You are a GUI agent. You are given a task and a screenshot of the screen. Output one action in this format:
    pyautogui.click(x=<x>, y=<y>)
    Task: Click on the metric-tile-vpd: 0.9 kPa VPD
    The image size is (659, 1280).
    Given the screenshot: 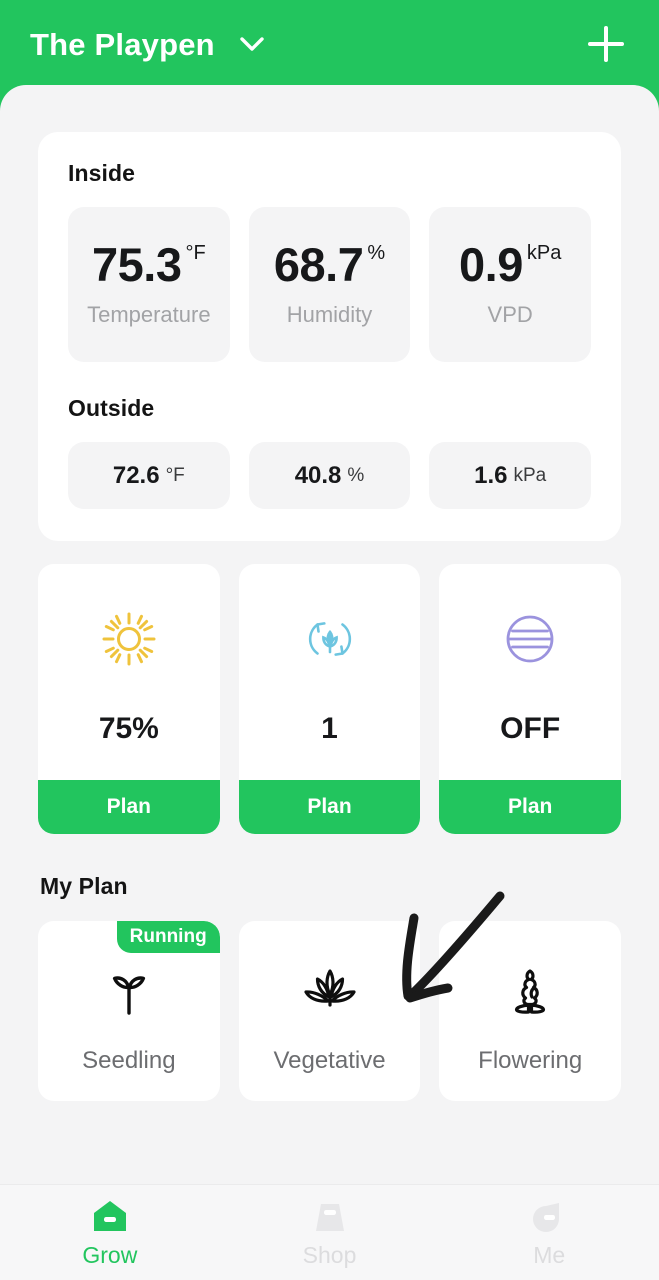 What is the action you would take?
    pyautogui.click(x=510, y=284)
    